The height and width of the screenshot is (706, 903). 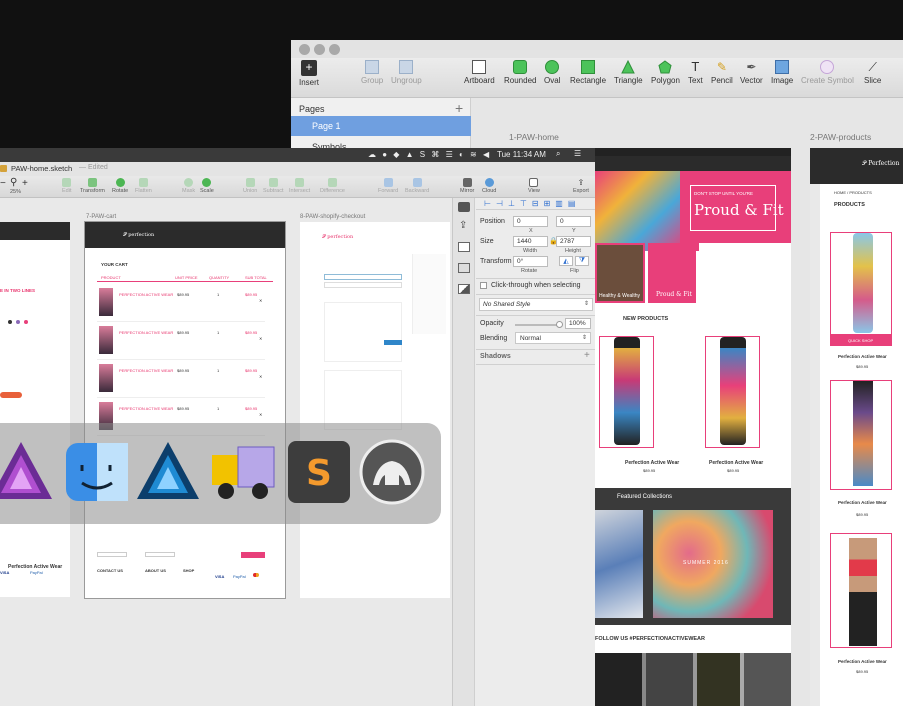 What do you see at coordinates (363, 332) in the screenshot?
I see `checkout-address-block` at bounding box center [363, 332].